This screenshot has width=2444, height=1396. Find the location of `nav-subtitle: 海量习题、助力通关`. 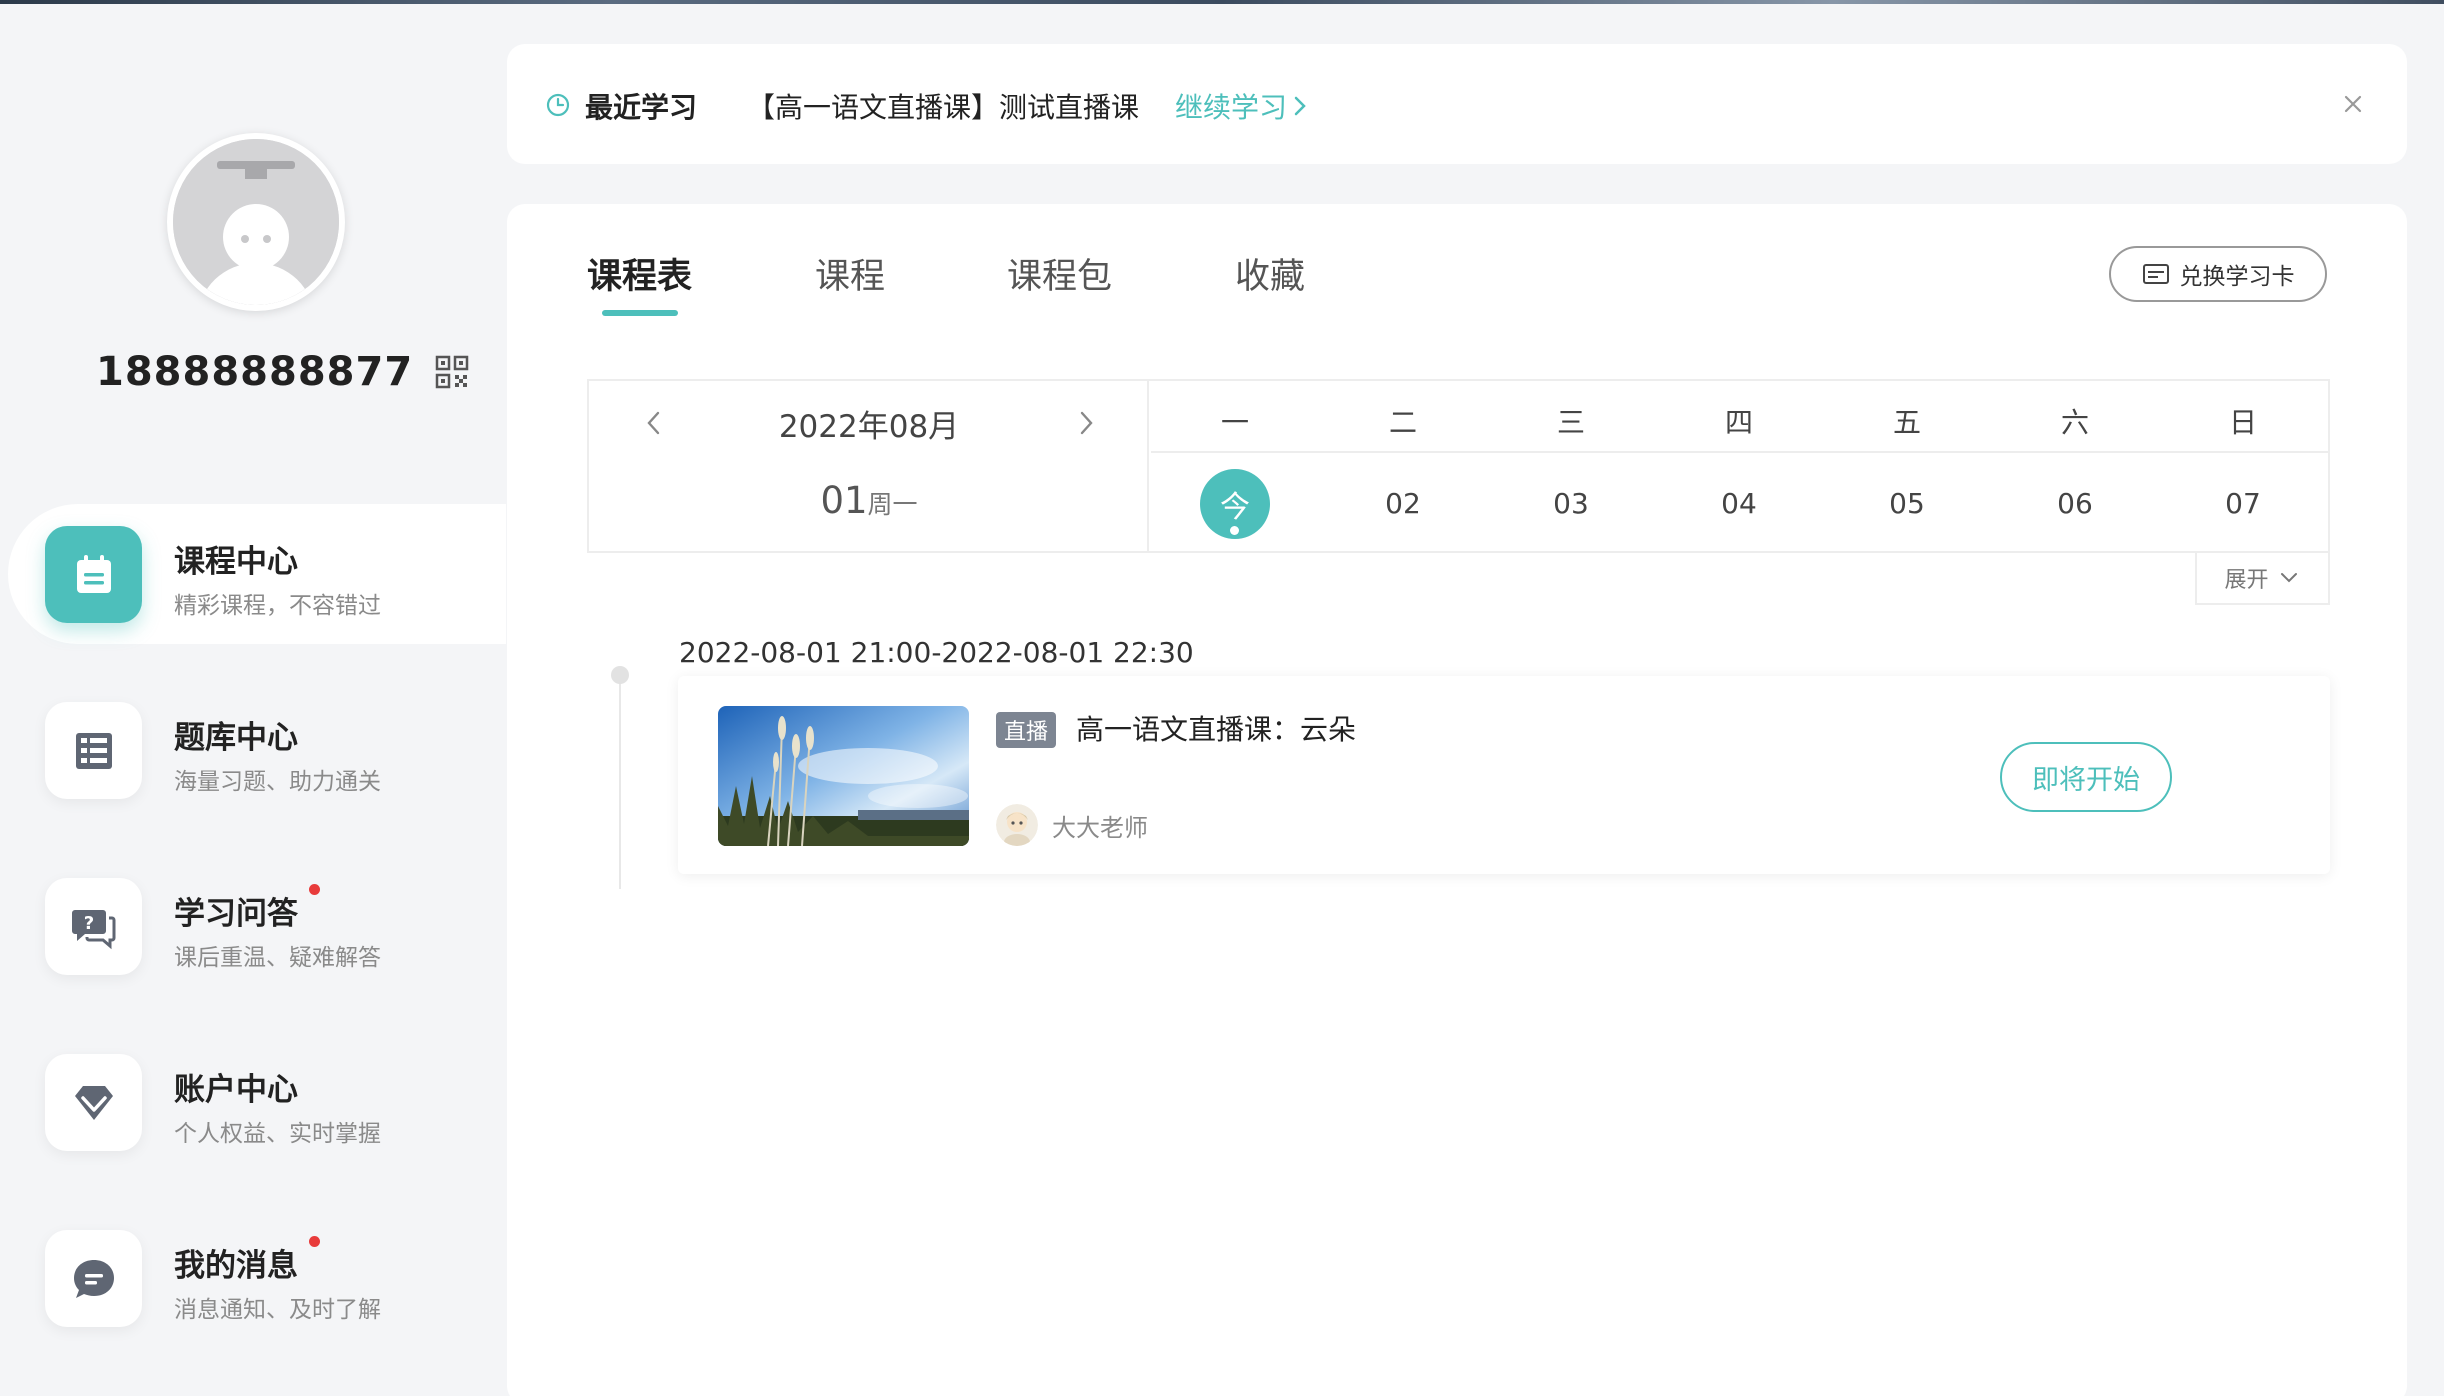

nav-subtitle: 海量习题、助力通关 is located at coordinates (277, 782).